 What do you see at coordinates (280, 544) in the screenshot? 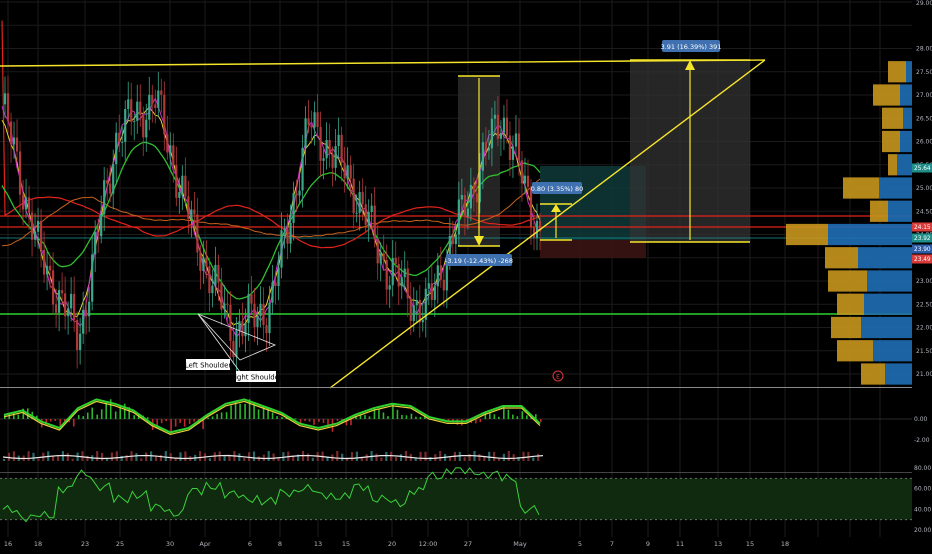
I see `time-label: 8` at bounding box center [280, 544].